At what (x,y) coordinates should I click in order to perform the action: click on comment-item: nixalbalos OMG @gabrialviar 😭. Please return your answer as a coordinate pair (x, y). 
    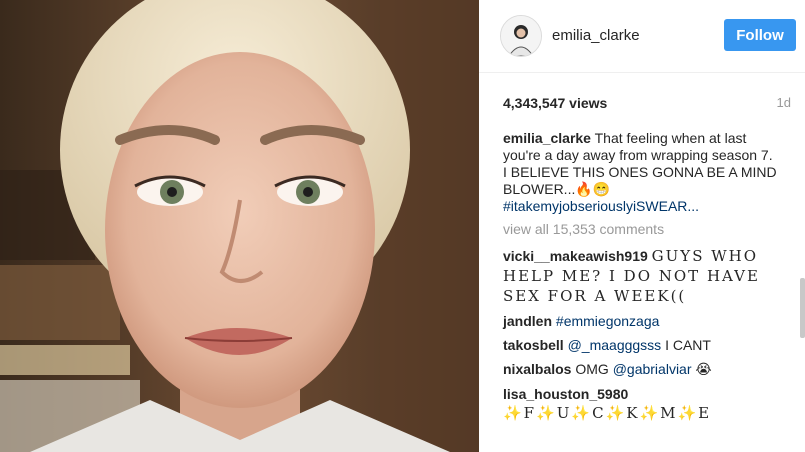
    Looking at the image, I should click on (640, 370).